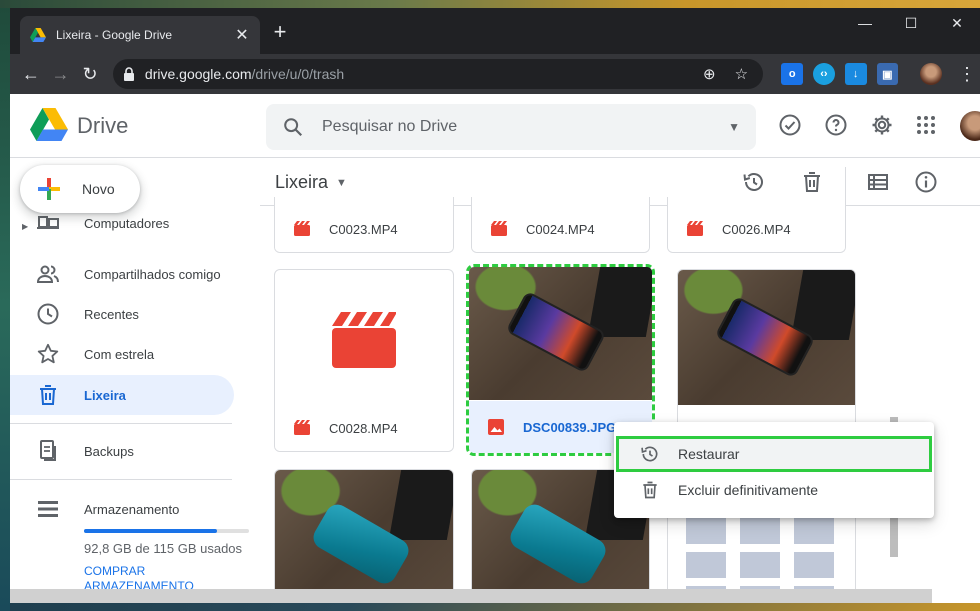 This screenshot has height=611, width=980. I want to click on image-file-icon, so click(496, 427).